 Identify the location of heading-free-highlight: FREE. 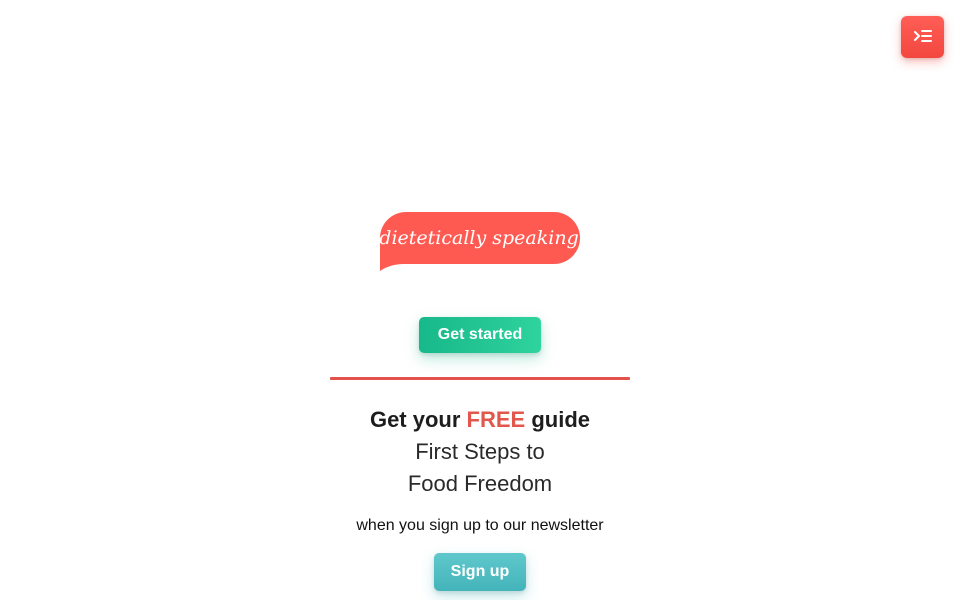
(496, 419).